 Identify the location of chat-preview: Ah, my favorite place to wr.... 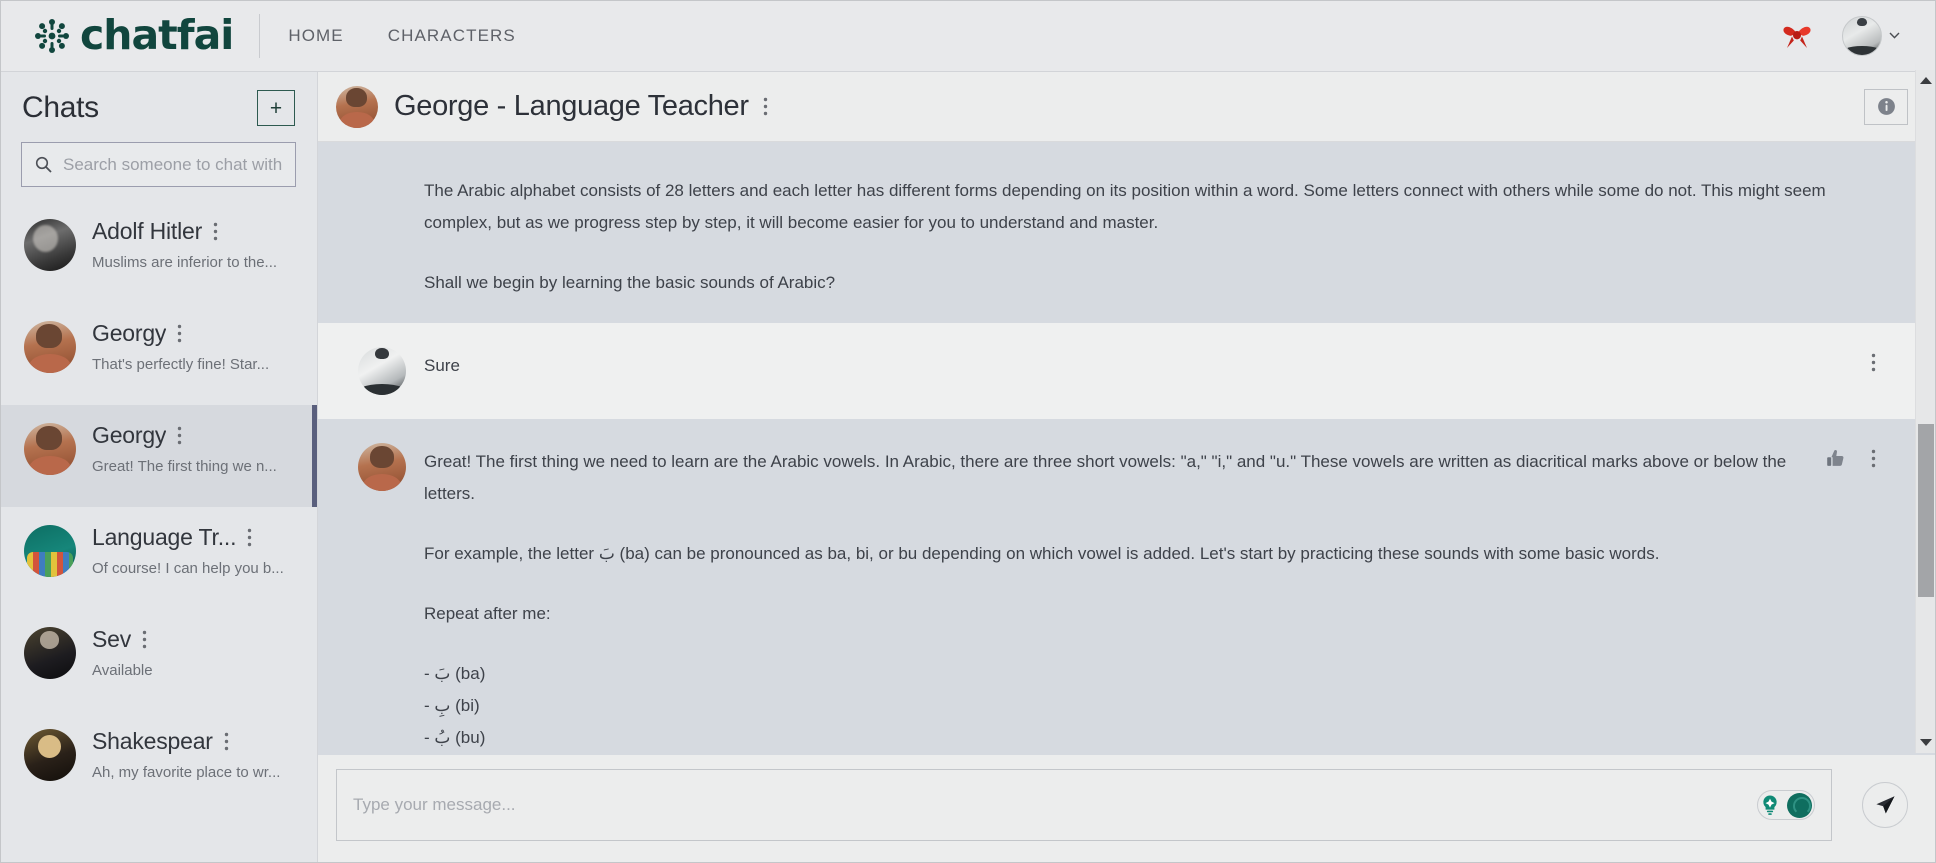
(186, 772).